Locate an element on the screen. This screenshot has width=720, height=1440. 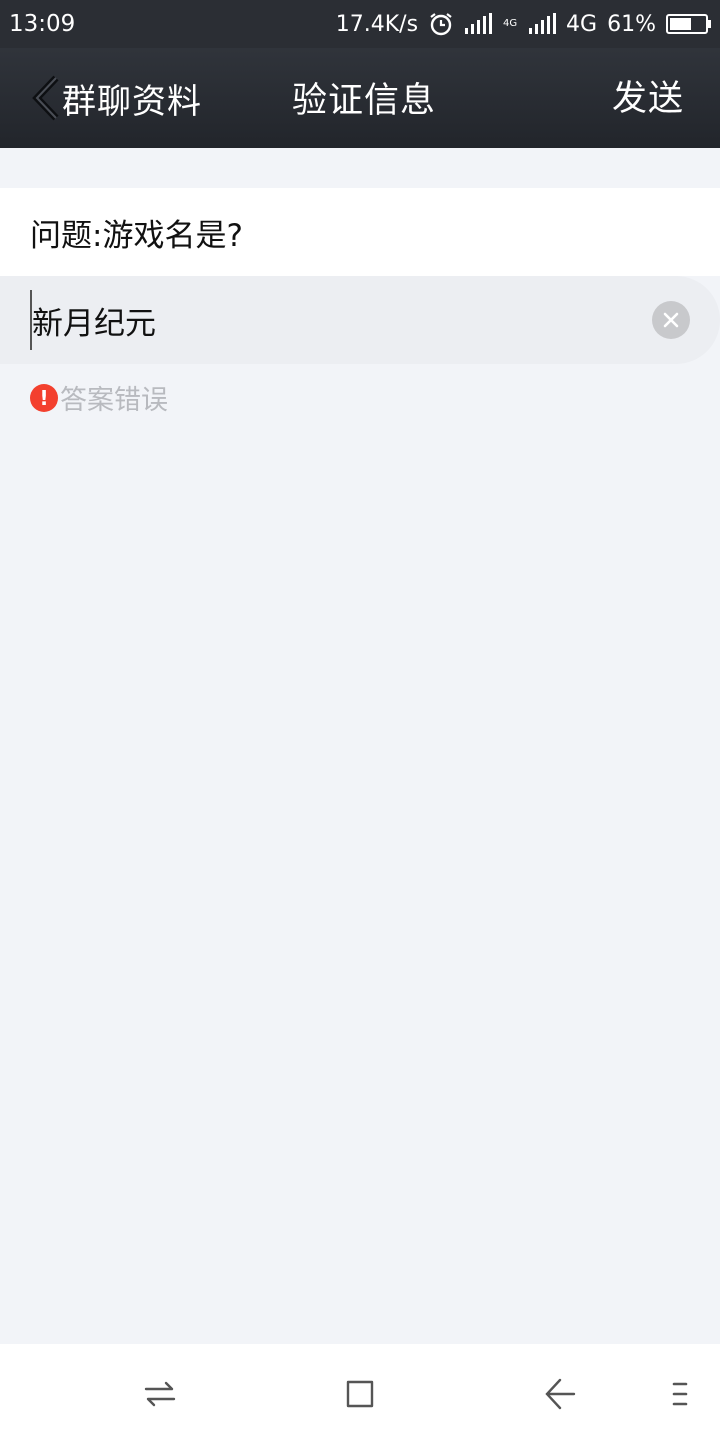
answer-input is located at coordinates (330, 320).